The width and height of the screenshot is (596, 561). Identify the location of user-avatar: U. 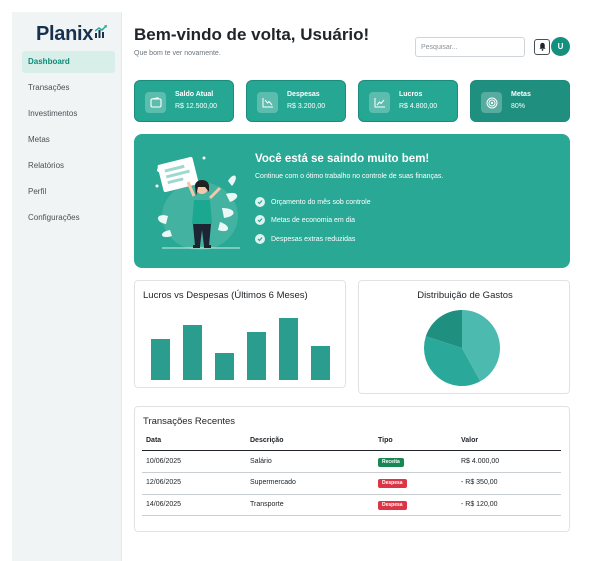
(560, 46).